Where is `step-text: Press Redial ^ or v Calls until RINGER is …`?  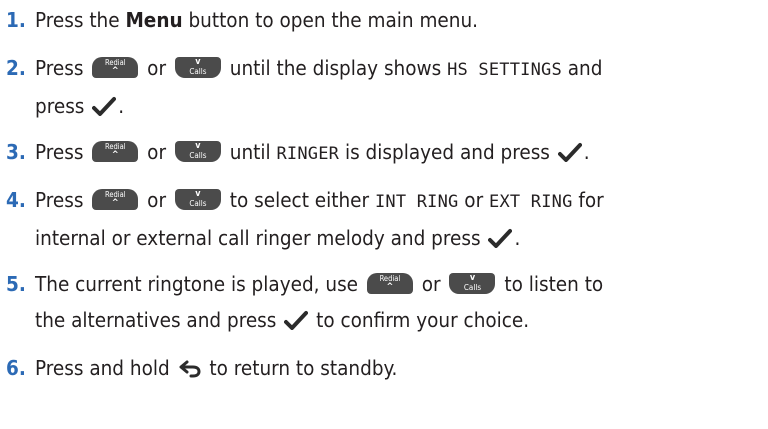 step-text: Press Redial ^ or v Calls until RINGER is … is located at coordinates (386, 153).